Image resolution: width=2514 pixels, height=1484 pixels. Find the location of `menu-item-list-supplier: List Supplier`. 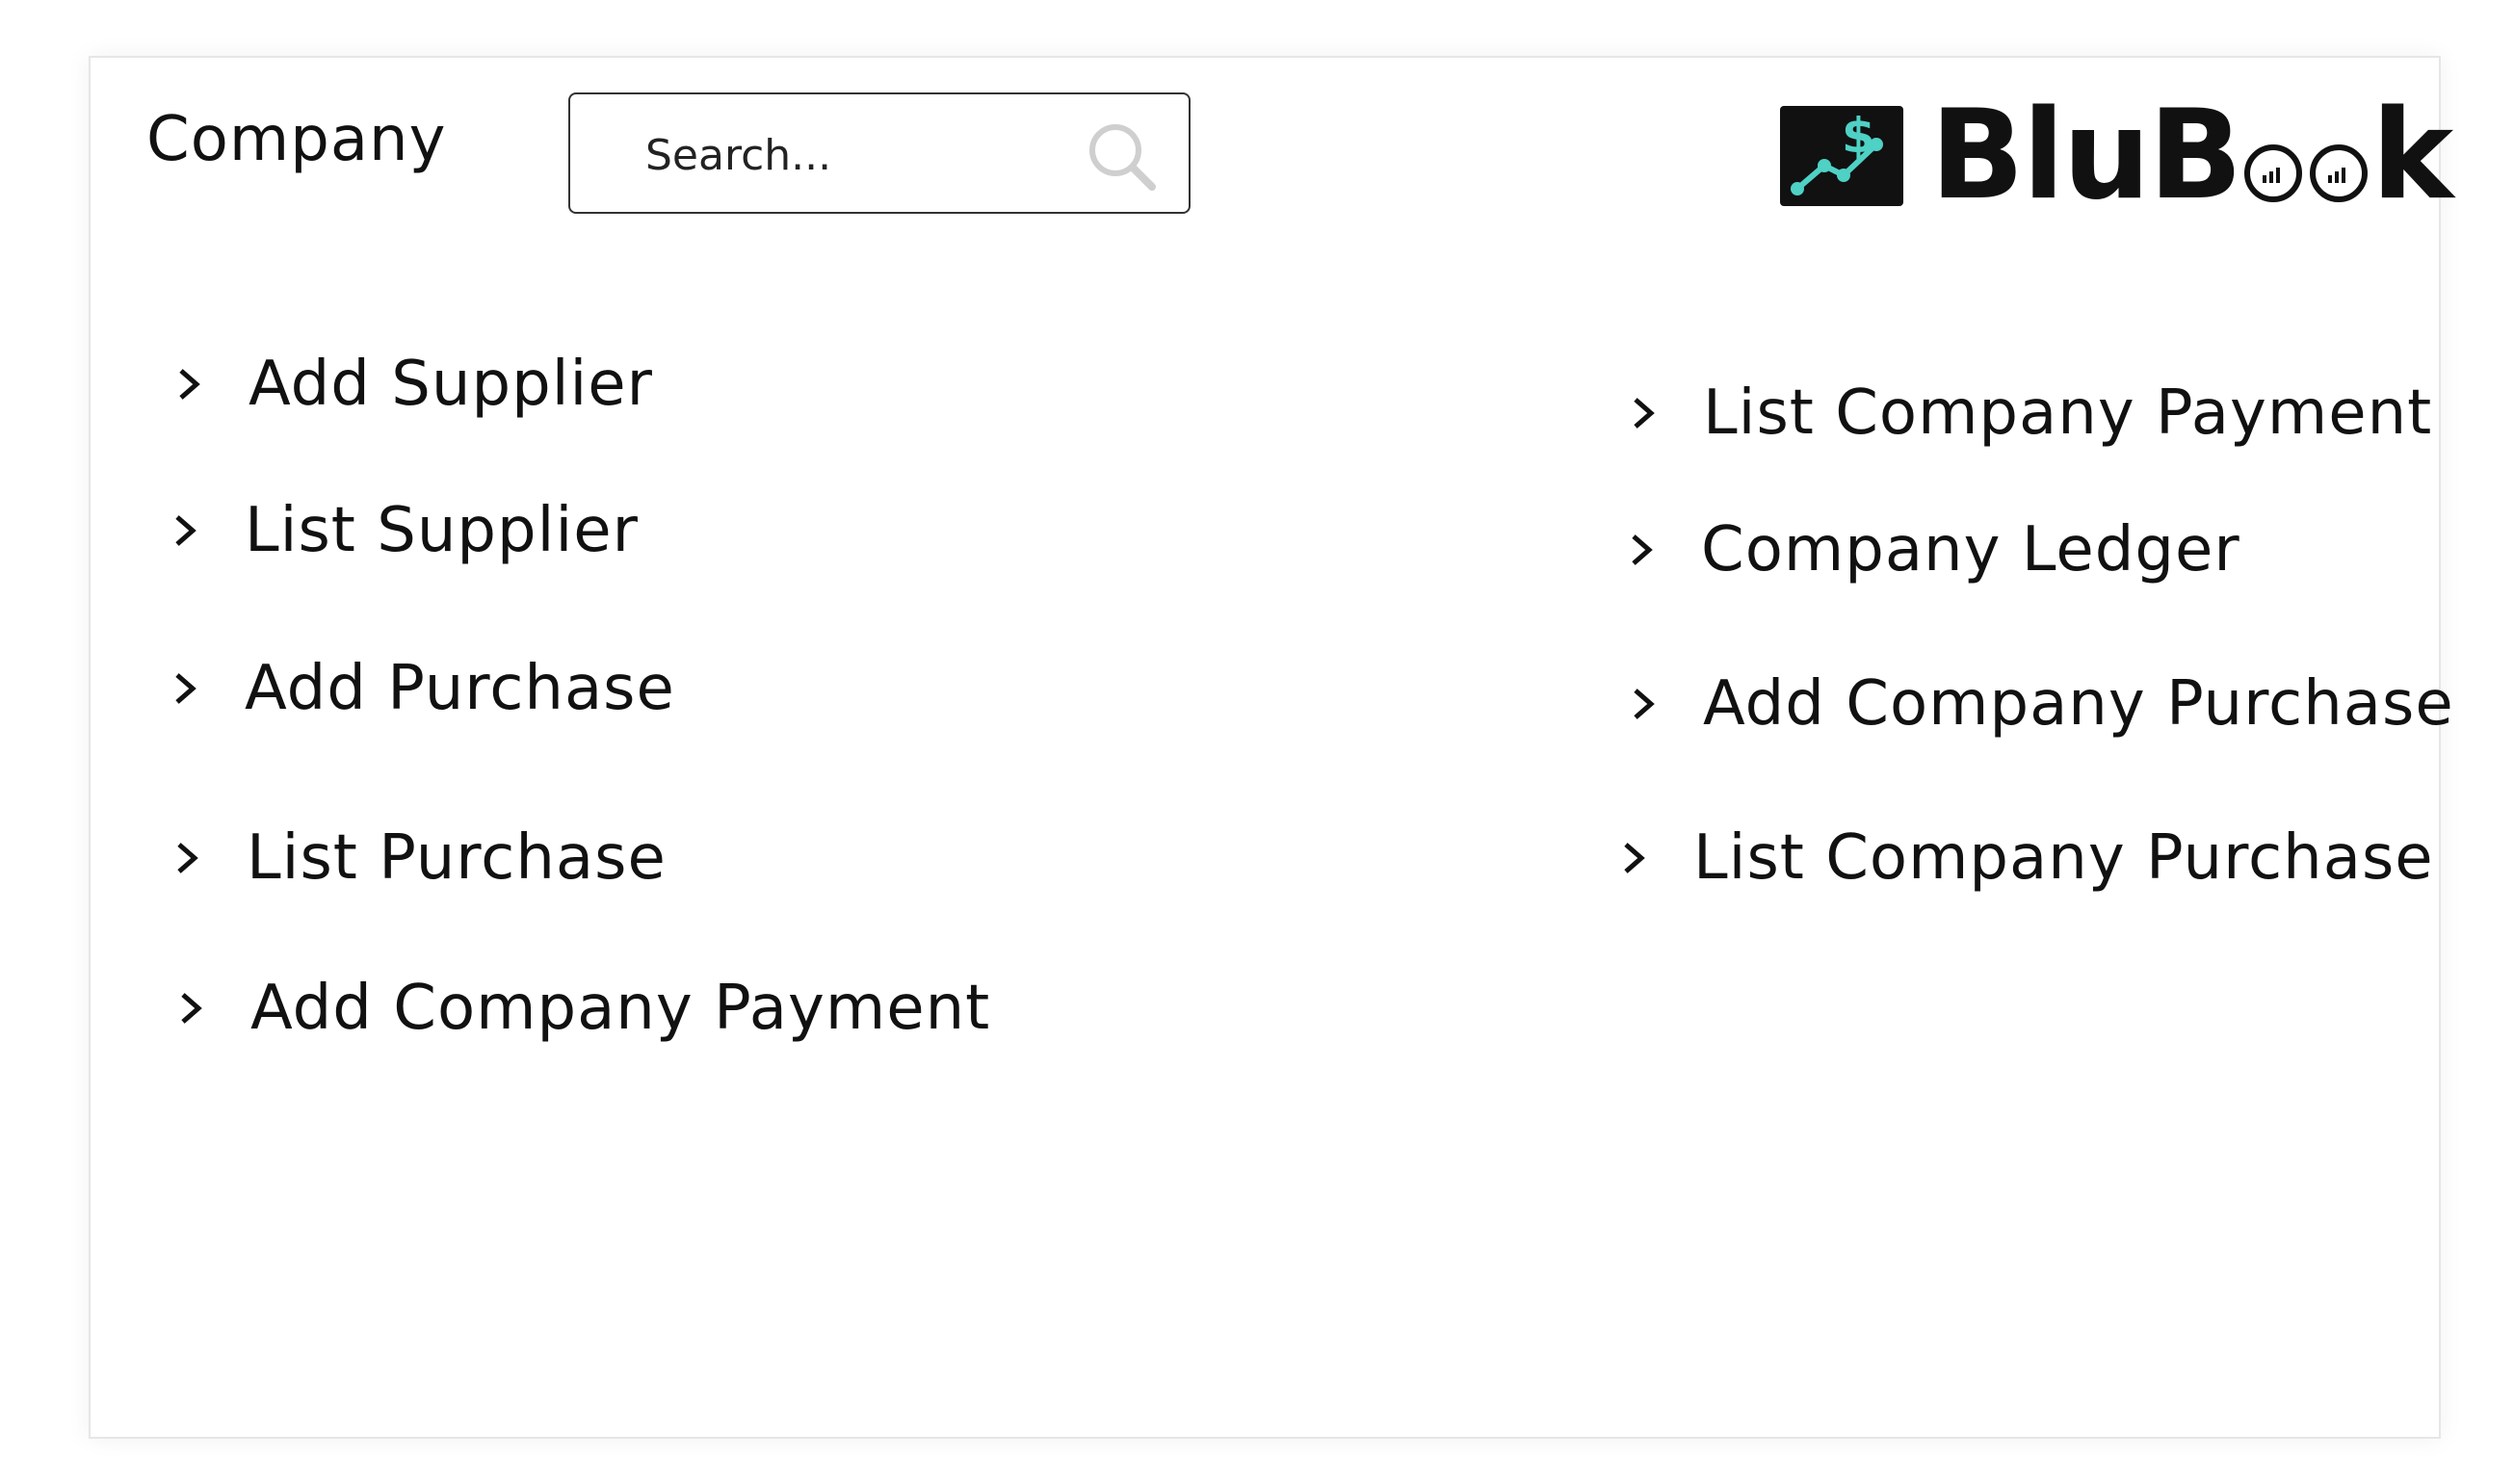

menu-item-list-supplier: List Supplier is located at coordinates (402, 530).